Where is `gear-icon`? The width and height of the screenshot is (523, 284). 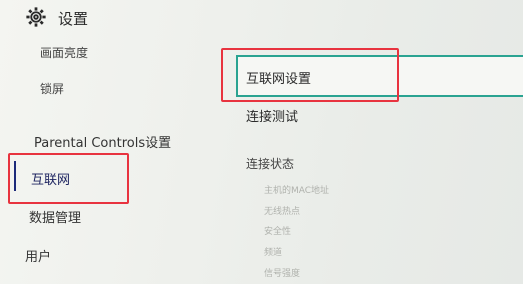 gear-icon is located at coordinates (36, 17).